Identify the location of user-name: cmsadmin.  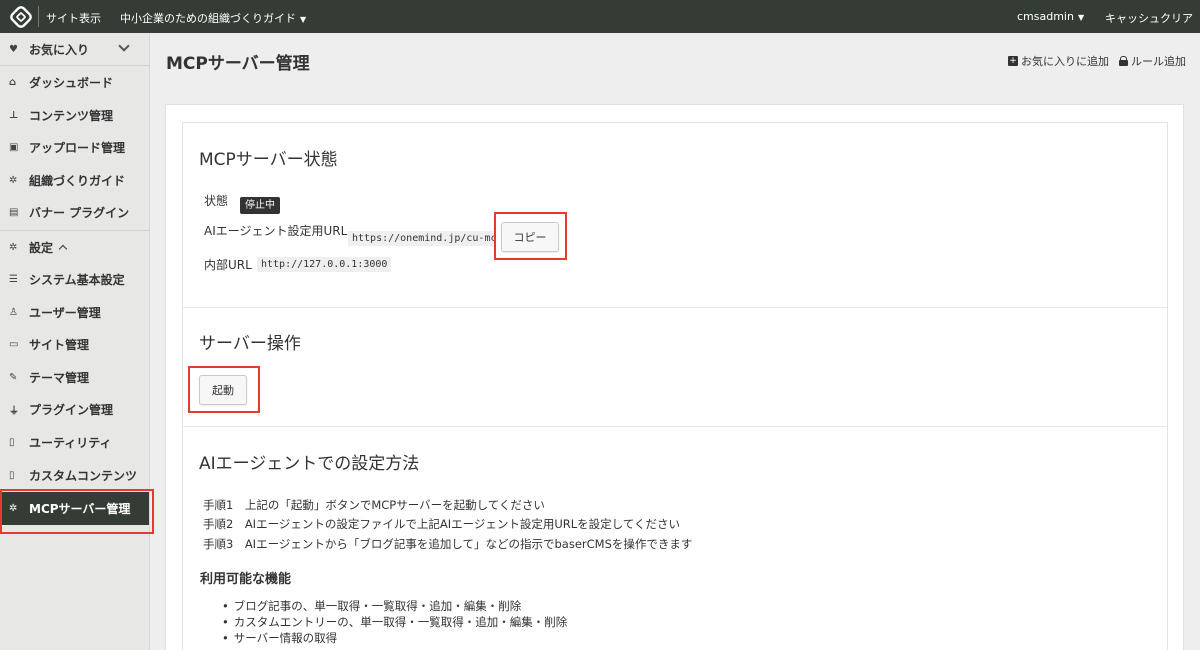
(1045, 16).